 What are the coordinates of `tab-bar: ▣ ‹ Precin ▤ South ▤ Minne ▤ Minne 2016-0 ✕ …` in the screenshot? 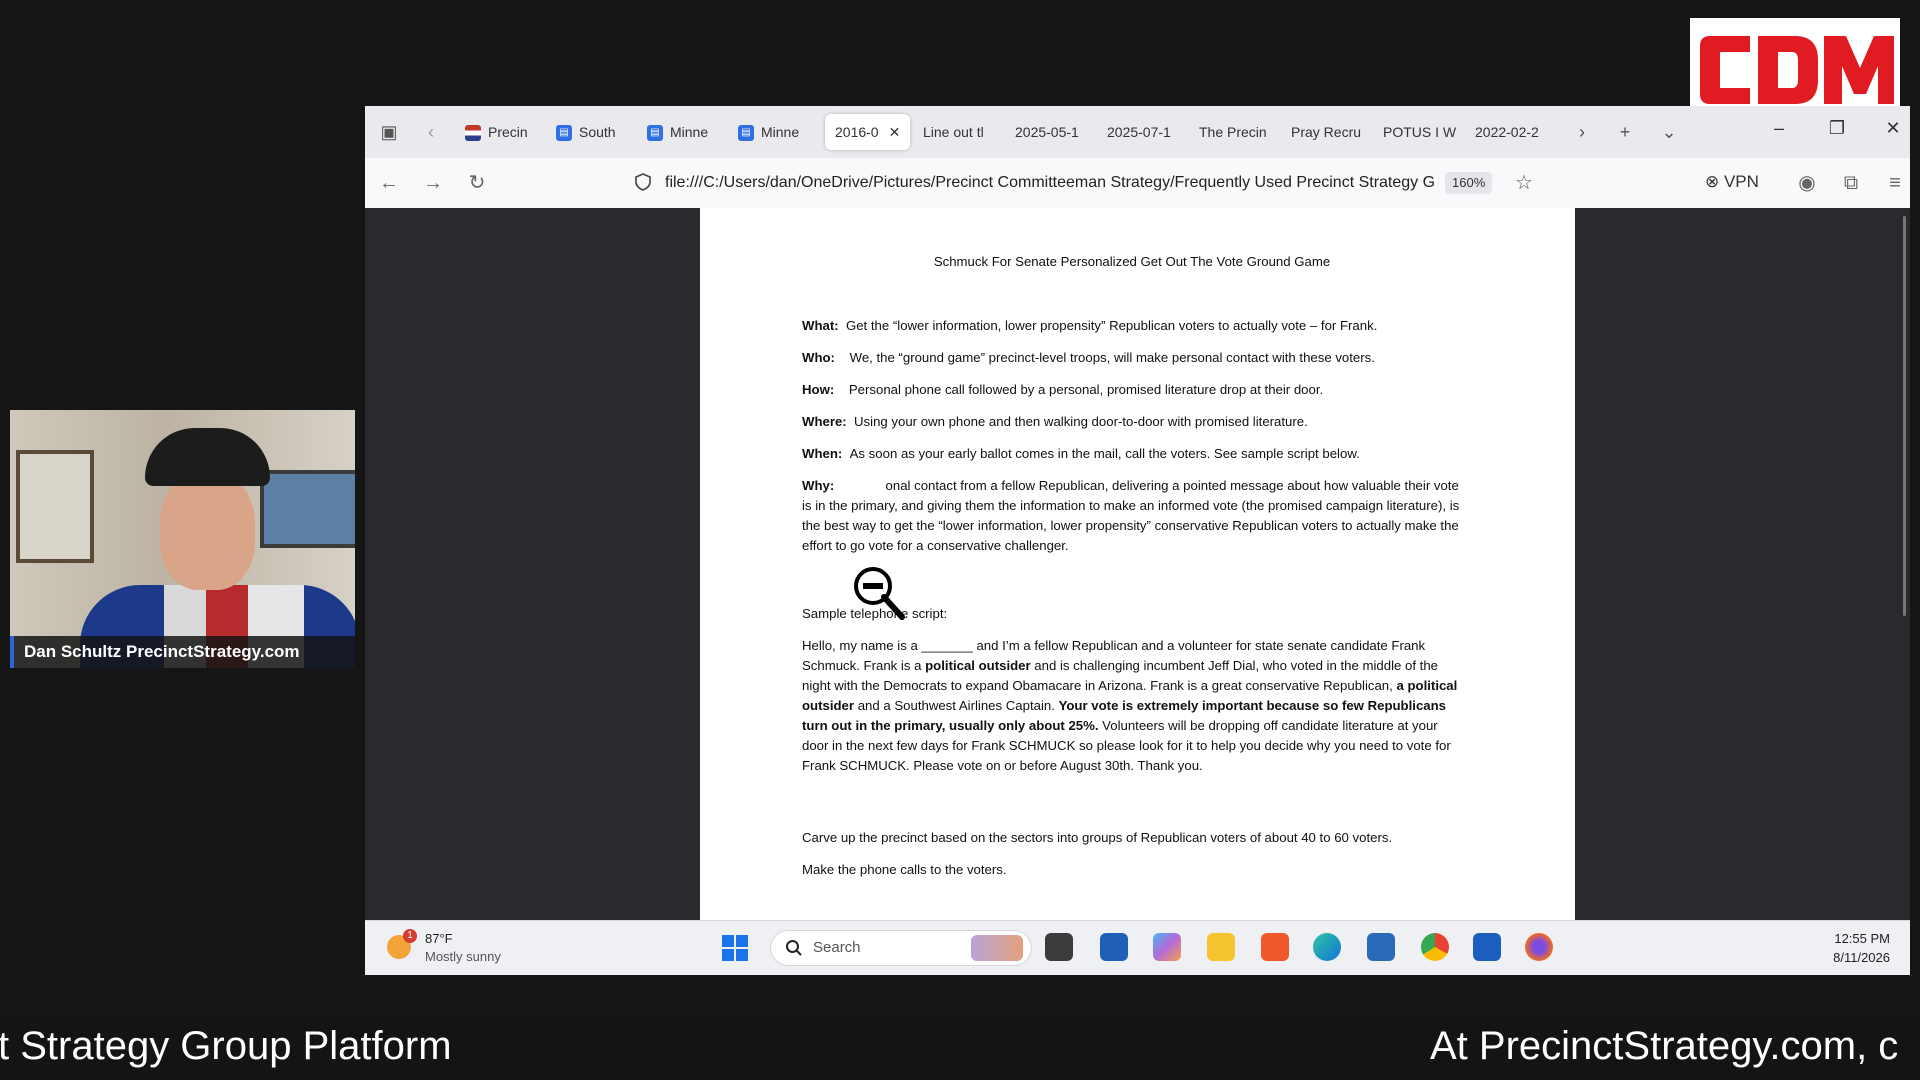 It's located at (1137, 132).